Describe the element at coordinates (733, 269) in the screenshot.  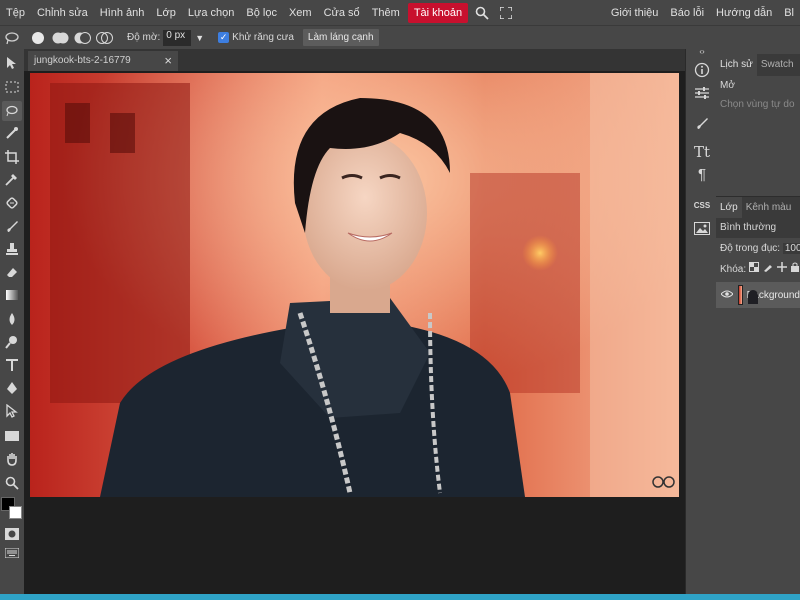
I see `lock-label: Khóa:` at that location.